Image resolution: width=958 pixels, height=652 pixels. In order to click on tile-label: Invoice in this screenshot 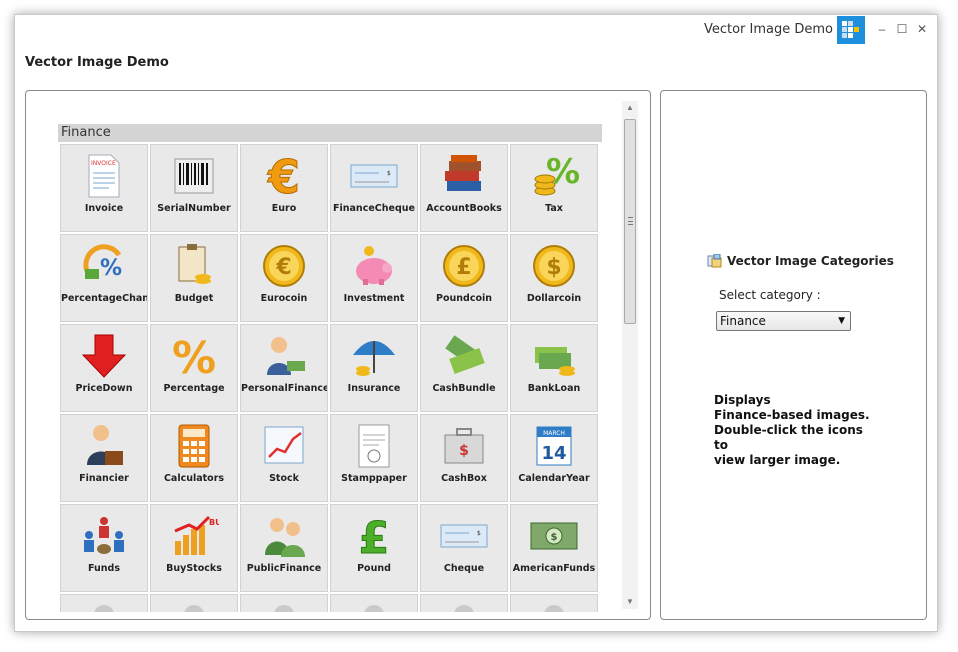, I will do `click(104, 208)`.